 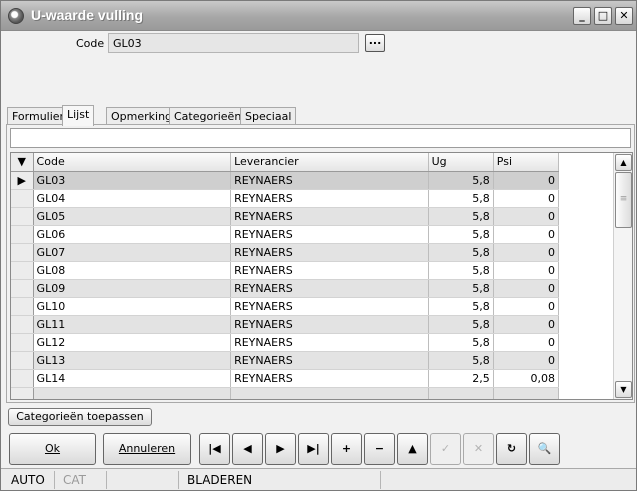 I want to click on cell-code: GL08, so click(x=132, y=270).